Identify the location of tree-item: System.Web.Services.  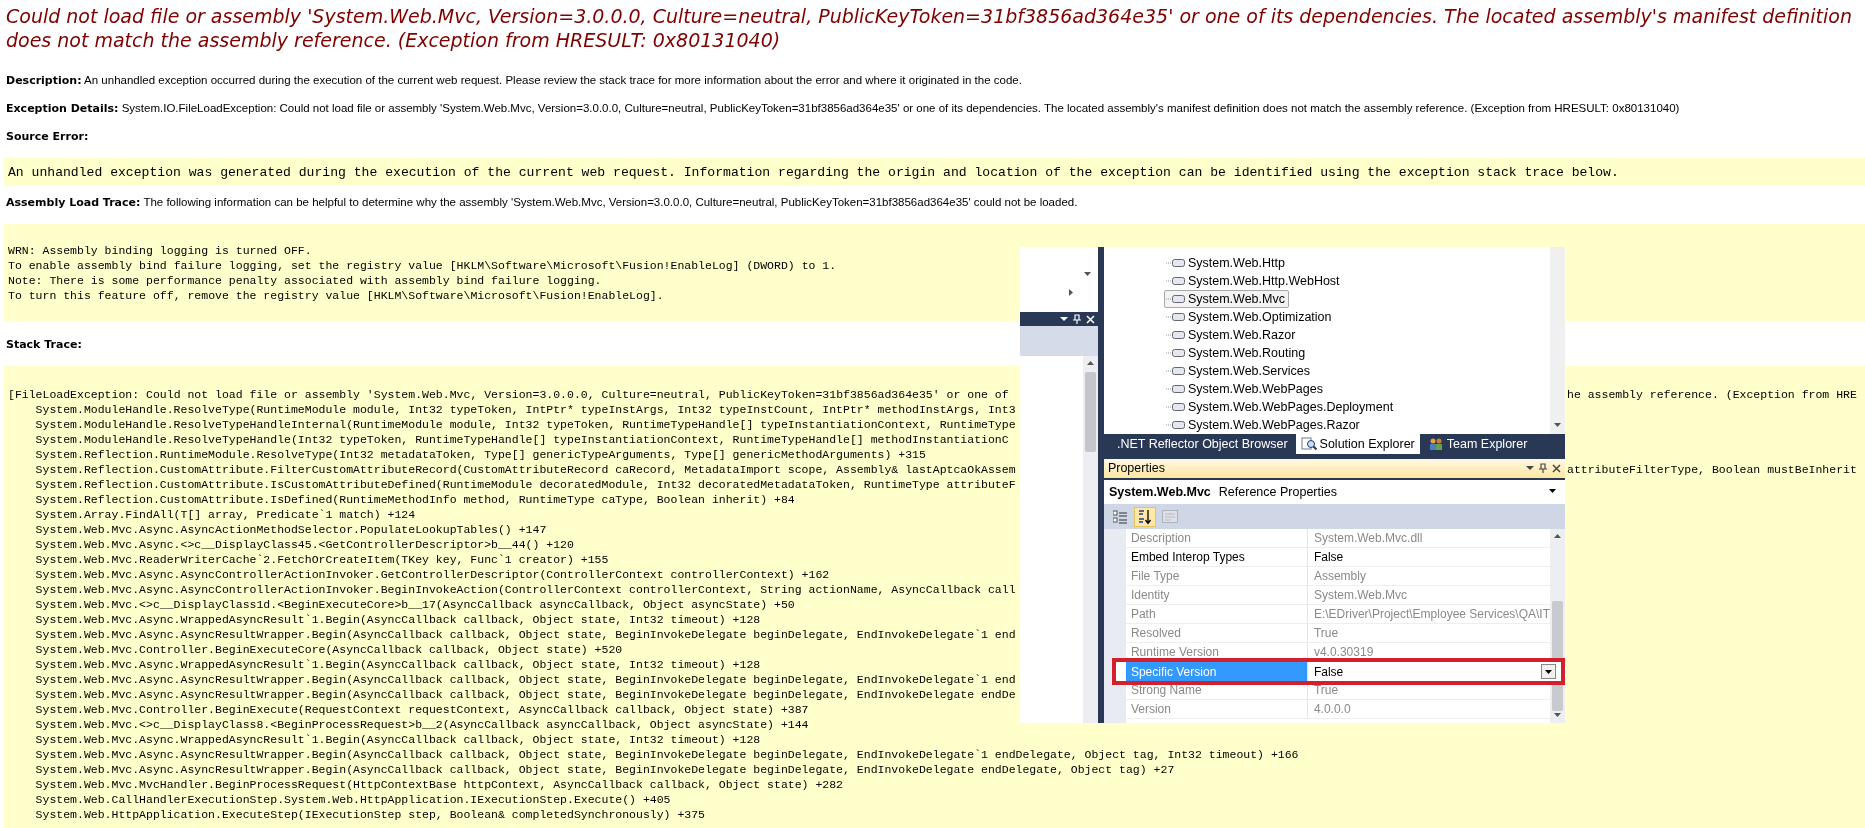
(1238, 371).